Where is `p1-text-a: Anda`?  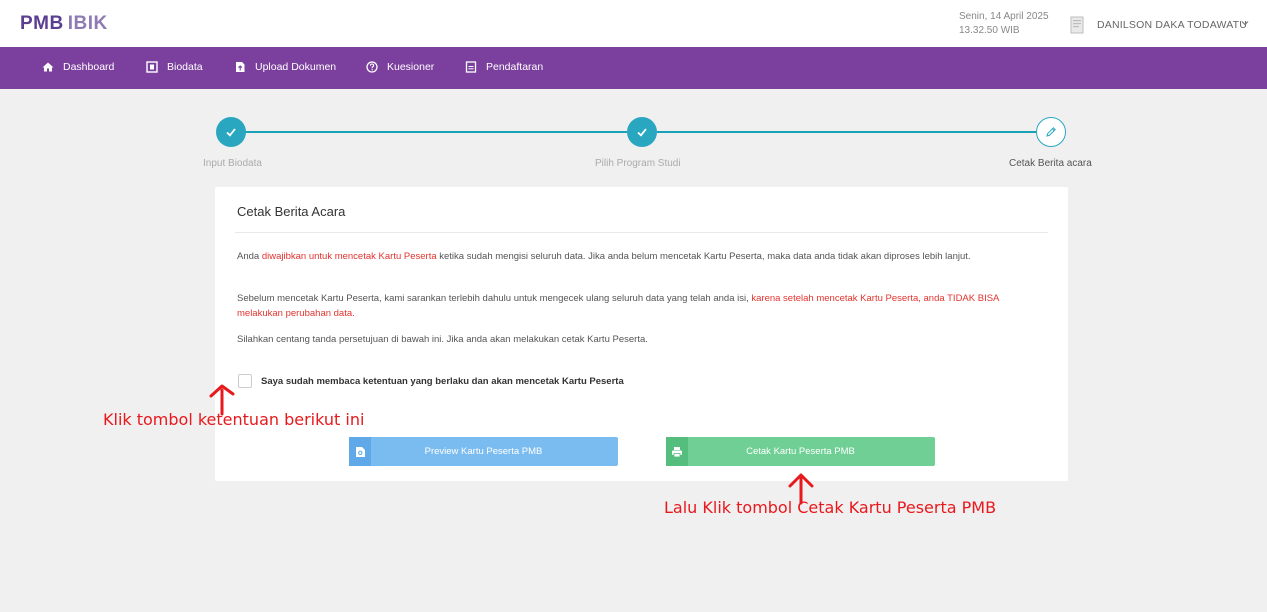 p1-text-a: Anda is located at coordinates (249, 256).